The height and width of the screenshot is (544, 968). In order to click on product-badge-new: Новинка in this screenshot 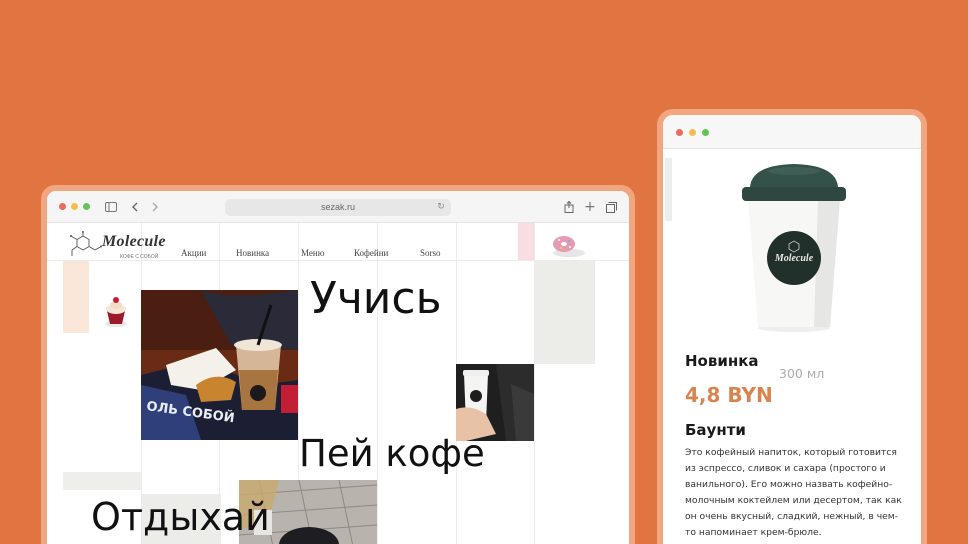, I will do `click(722, 361)`.